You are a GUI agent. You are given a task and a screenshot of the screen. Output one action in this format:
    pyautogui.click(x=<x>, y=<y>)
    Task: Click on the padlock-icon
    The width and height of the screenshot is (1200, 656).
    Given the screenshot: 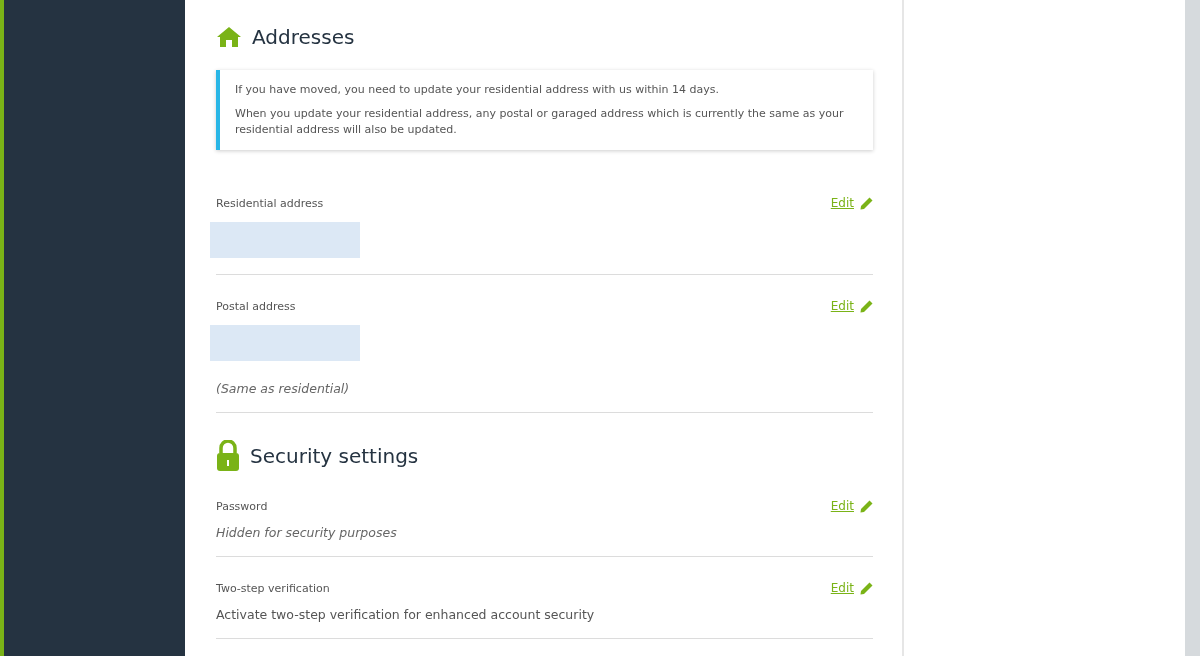 What is the action you would take?
    pyautogui.click(x=228, y=456)
    